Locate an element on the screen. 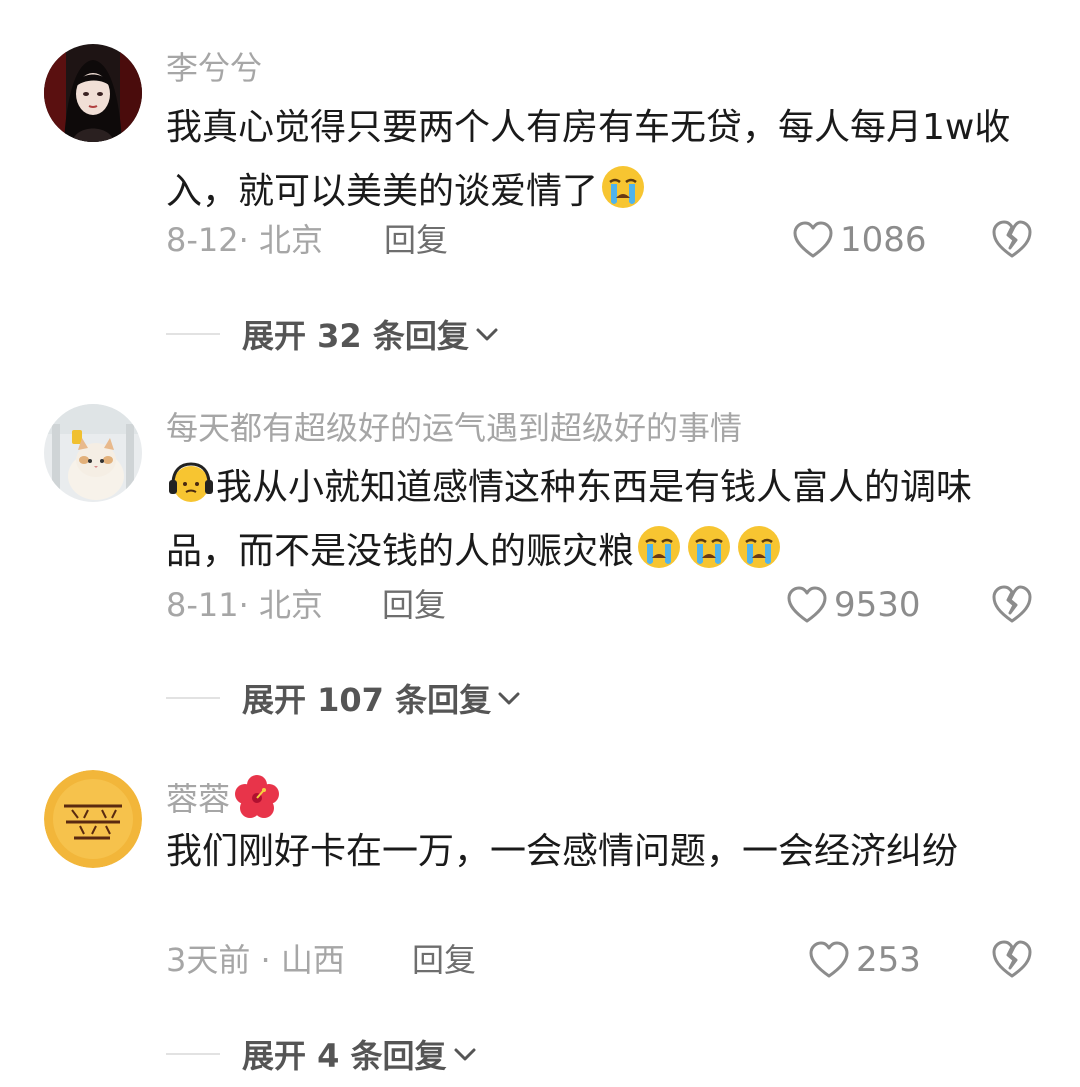 The height and width of the screenshot is (1087, 1080). comment-meta: 8-11· 北京 is located at coordinates (244, 605).